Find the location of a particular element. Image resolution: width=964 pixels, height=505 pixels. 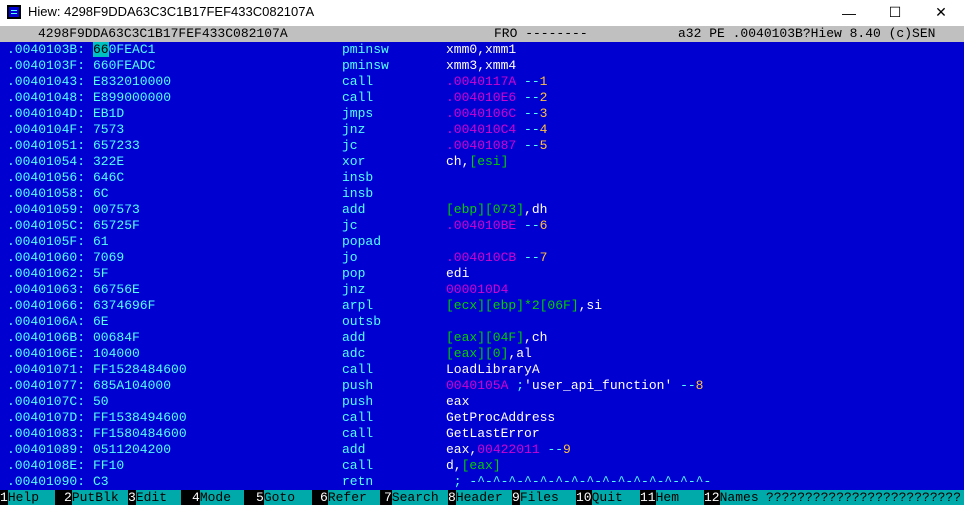

target-address: .00401087 is located at coordinates (481, 145).